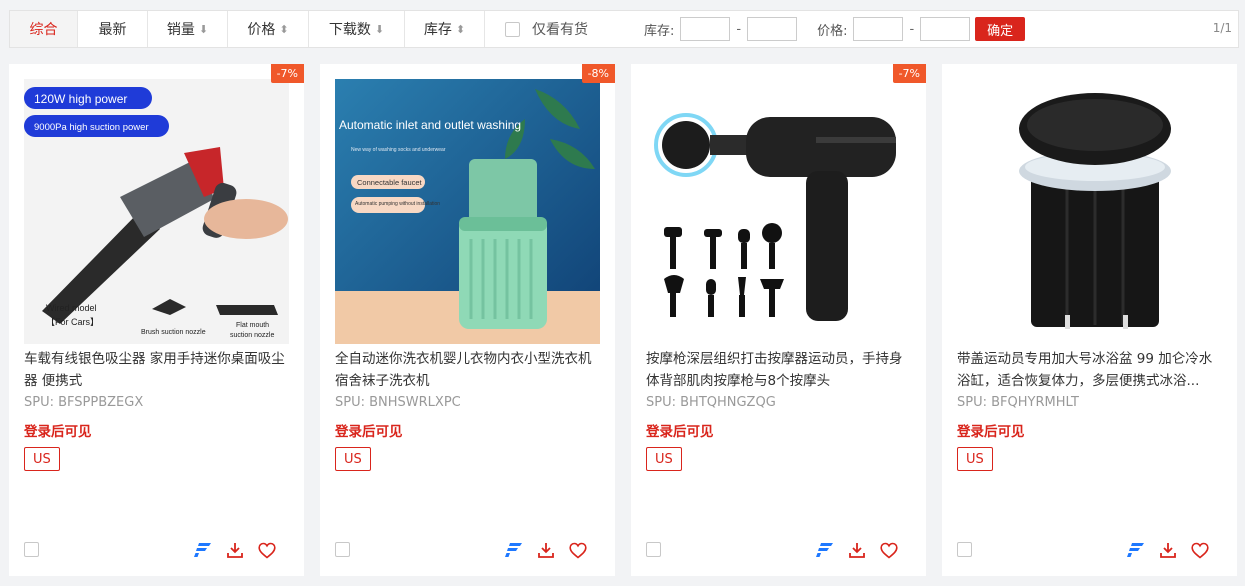 This screenshot has height=586, width=1245. I want to click on price-min-input, so click(878, 29).